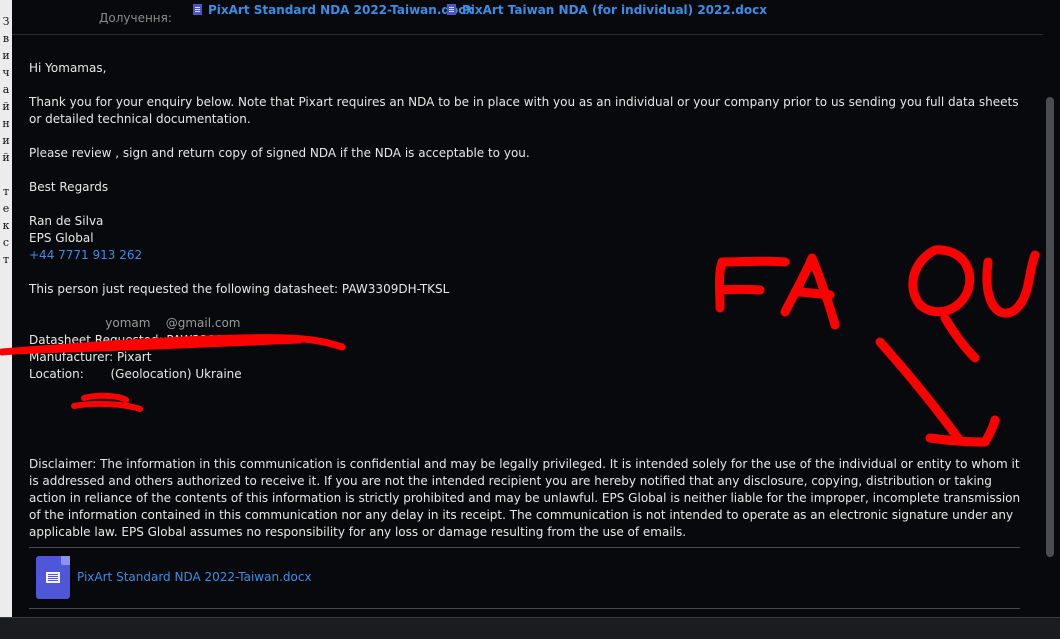 The width and height of the screenshot is (1060, 639). What do you see at coordinates (6, 21) in the screenshot?
I see `vertical-text-char: З` at bounding box center [6, 21].